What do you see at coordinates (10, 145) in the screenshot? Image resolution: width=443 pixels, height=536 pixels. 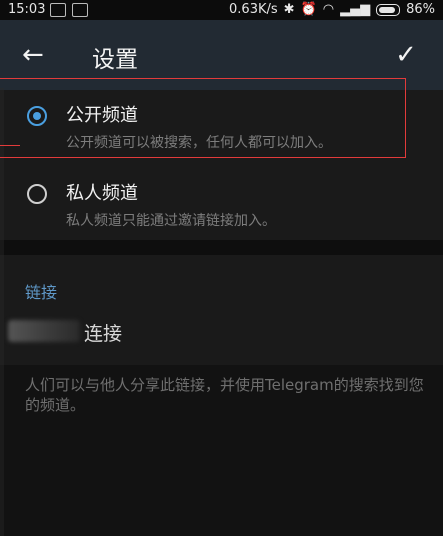 I see `highlight-annotation-tick` at bounding box center [10, 145].